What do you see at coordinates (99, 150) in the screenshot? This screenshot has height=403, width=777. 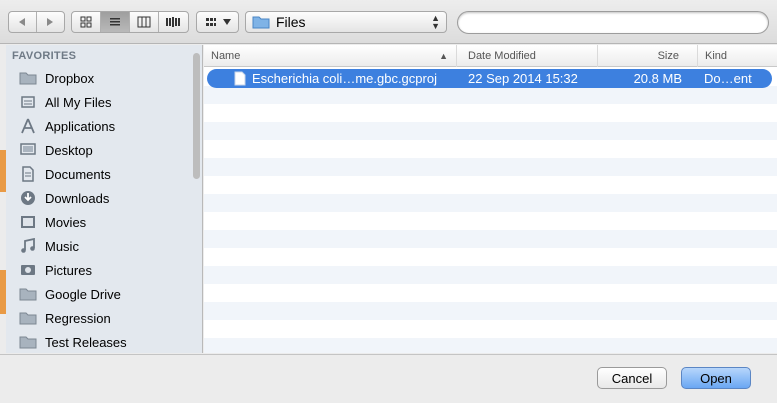 I see `sidebar-item-desktop: Desktop` at bounding box center [99, 150].